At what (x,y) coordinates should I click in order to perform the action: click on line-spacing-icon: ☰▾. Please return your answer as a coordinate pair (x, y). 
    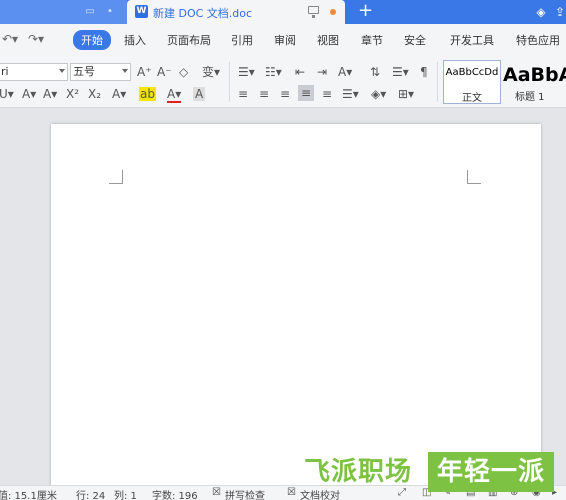
    Looking at the image, I should click on (400, 72).